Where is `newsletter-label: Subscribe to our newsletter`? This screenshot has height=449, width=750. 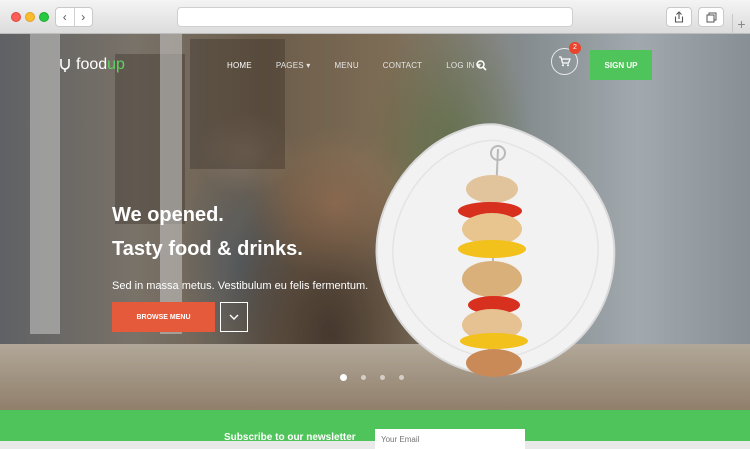 newsletter-label: Subscribe to our newsletter is located at coordinates (290, 437).